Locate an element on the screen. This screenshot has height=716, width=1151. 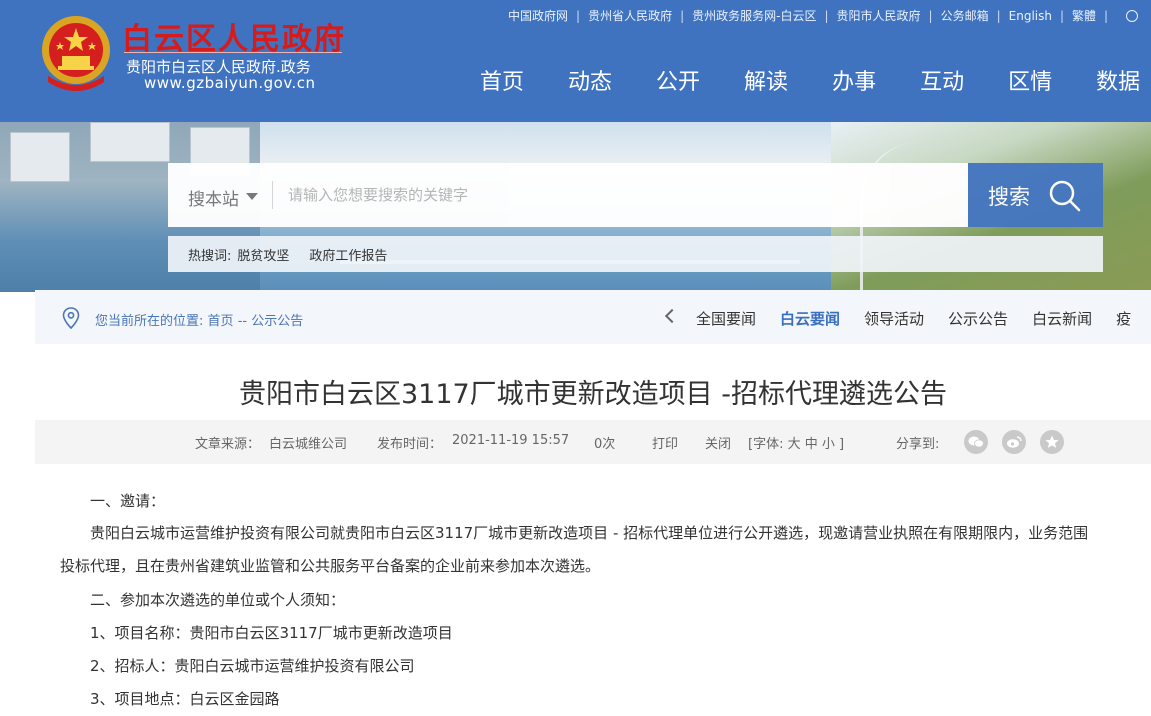
nav-district-info: 区情 is located at coordinates (1030, 80).